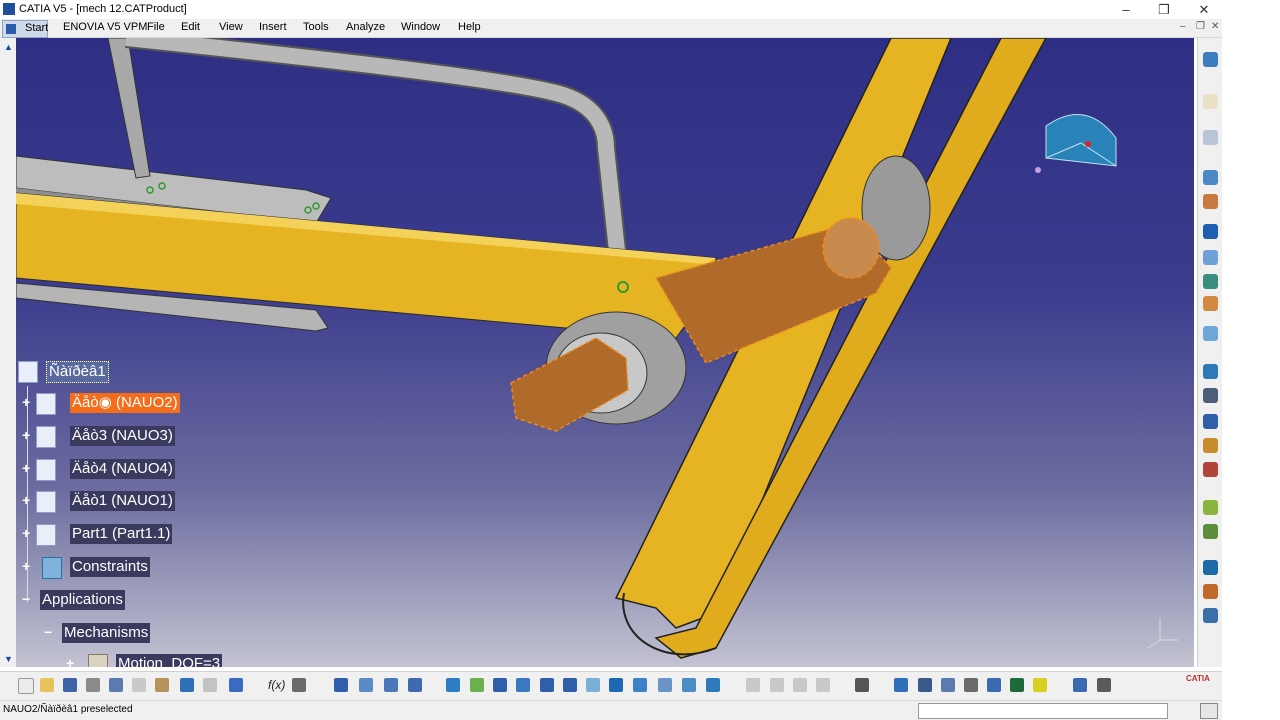  I want to click on compass-widget, so click(1076, 143).